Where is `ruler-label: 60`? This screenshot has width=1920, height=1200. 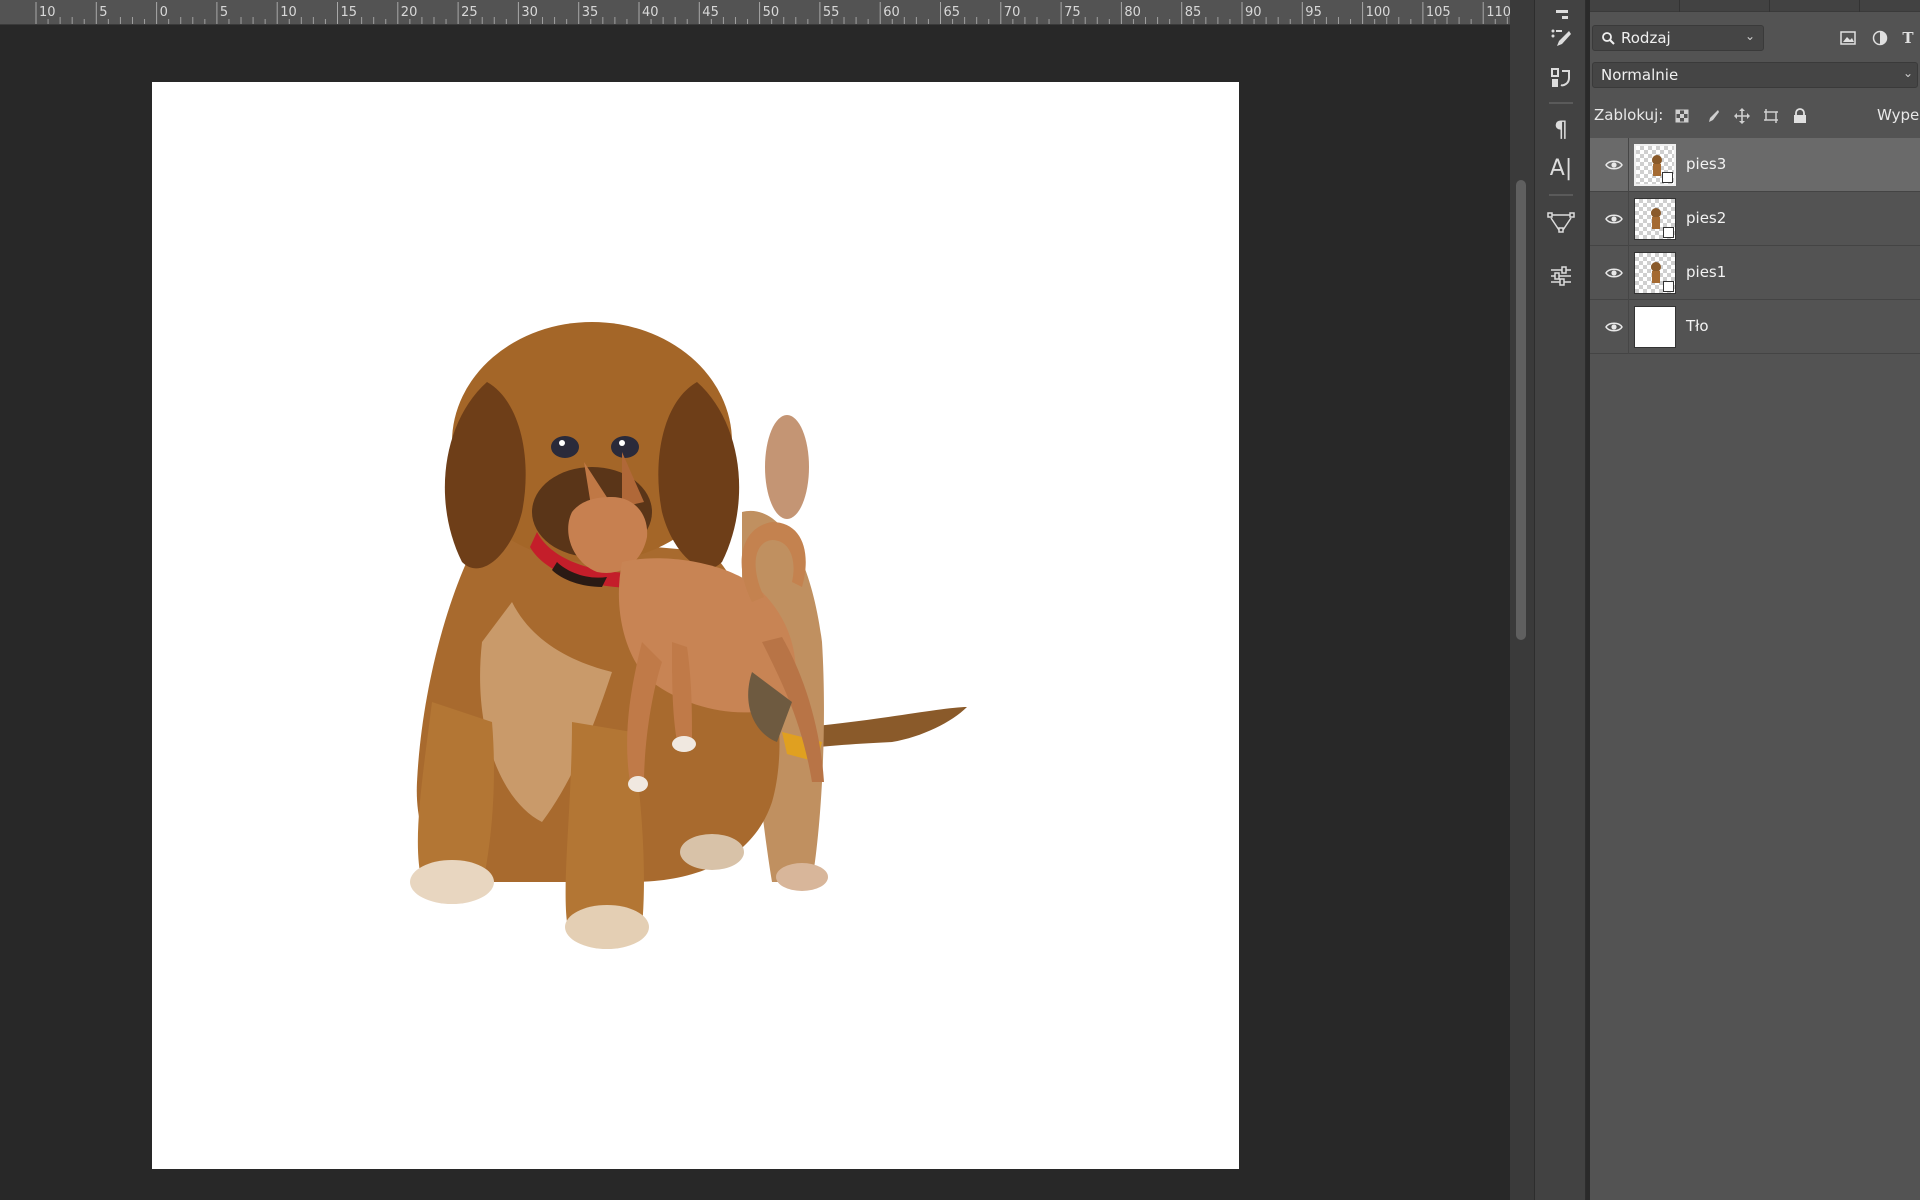 ruler-label: 60 is located at coordinates (891, 12).